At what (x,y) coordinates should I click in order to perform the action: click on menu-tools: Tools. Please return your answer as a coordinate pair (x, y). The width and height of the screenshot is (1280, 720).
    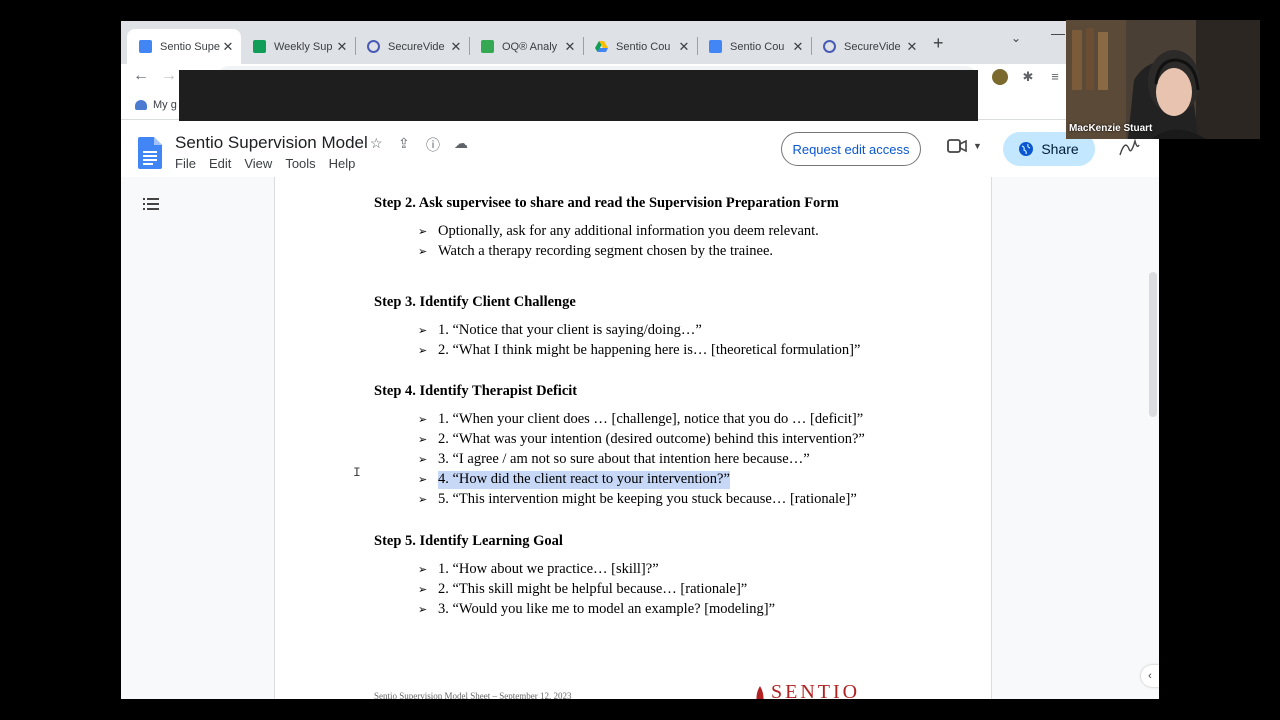
    Looking at the image, I should click on (300, 163).